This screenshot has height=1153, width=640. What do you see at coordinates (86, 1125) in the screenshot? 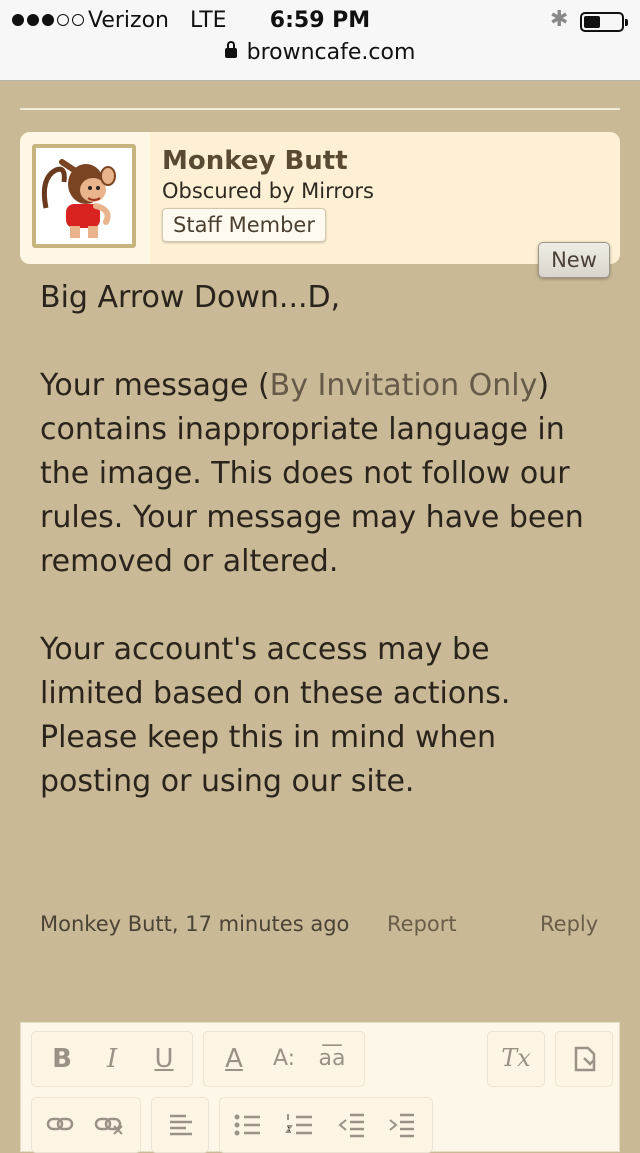
I see `link-group` at bounding box center [86, 1125].